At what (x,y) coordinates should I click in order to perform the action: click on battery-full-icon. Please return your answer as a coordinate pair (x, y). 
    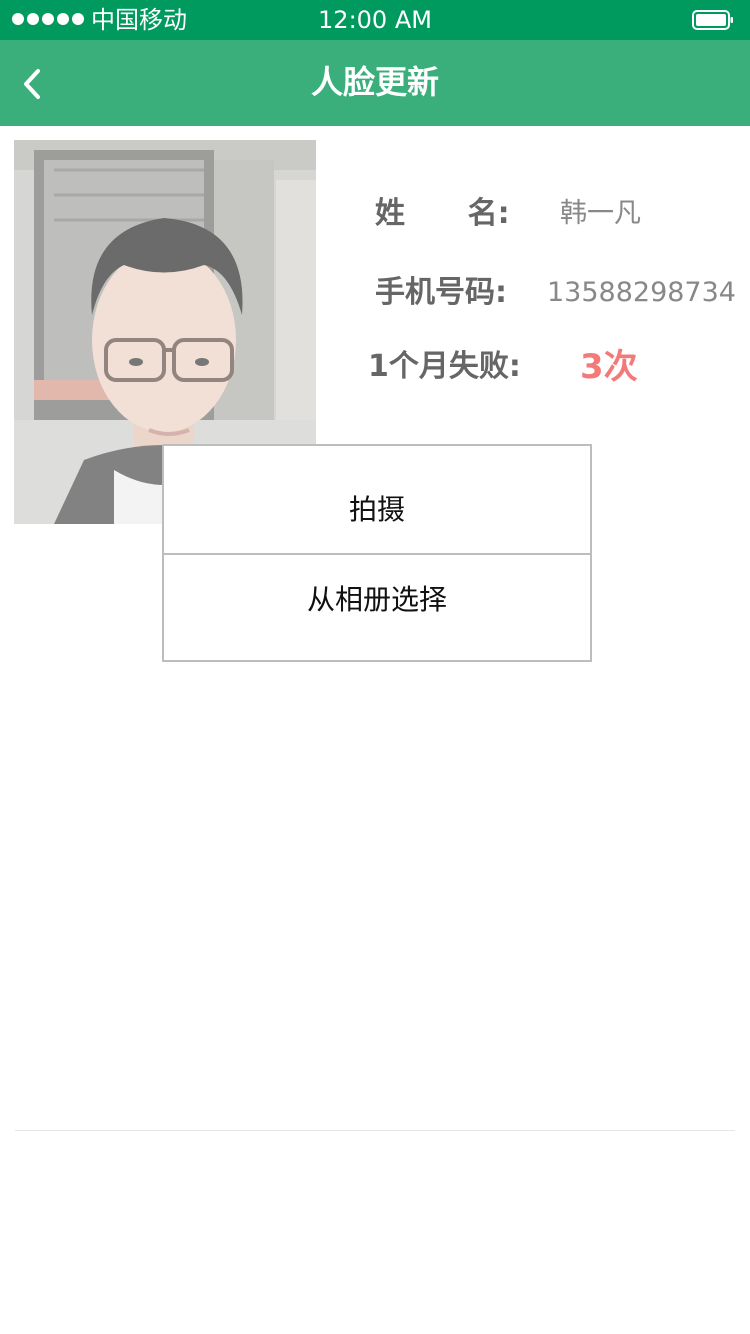
    Looking at the image, I should click on (712, 20).